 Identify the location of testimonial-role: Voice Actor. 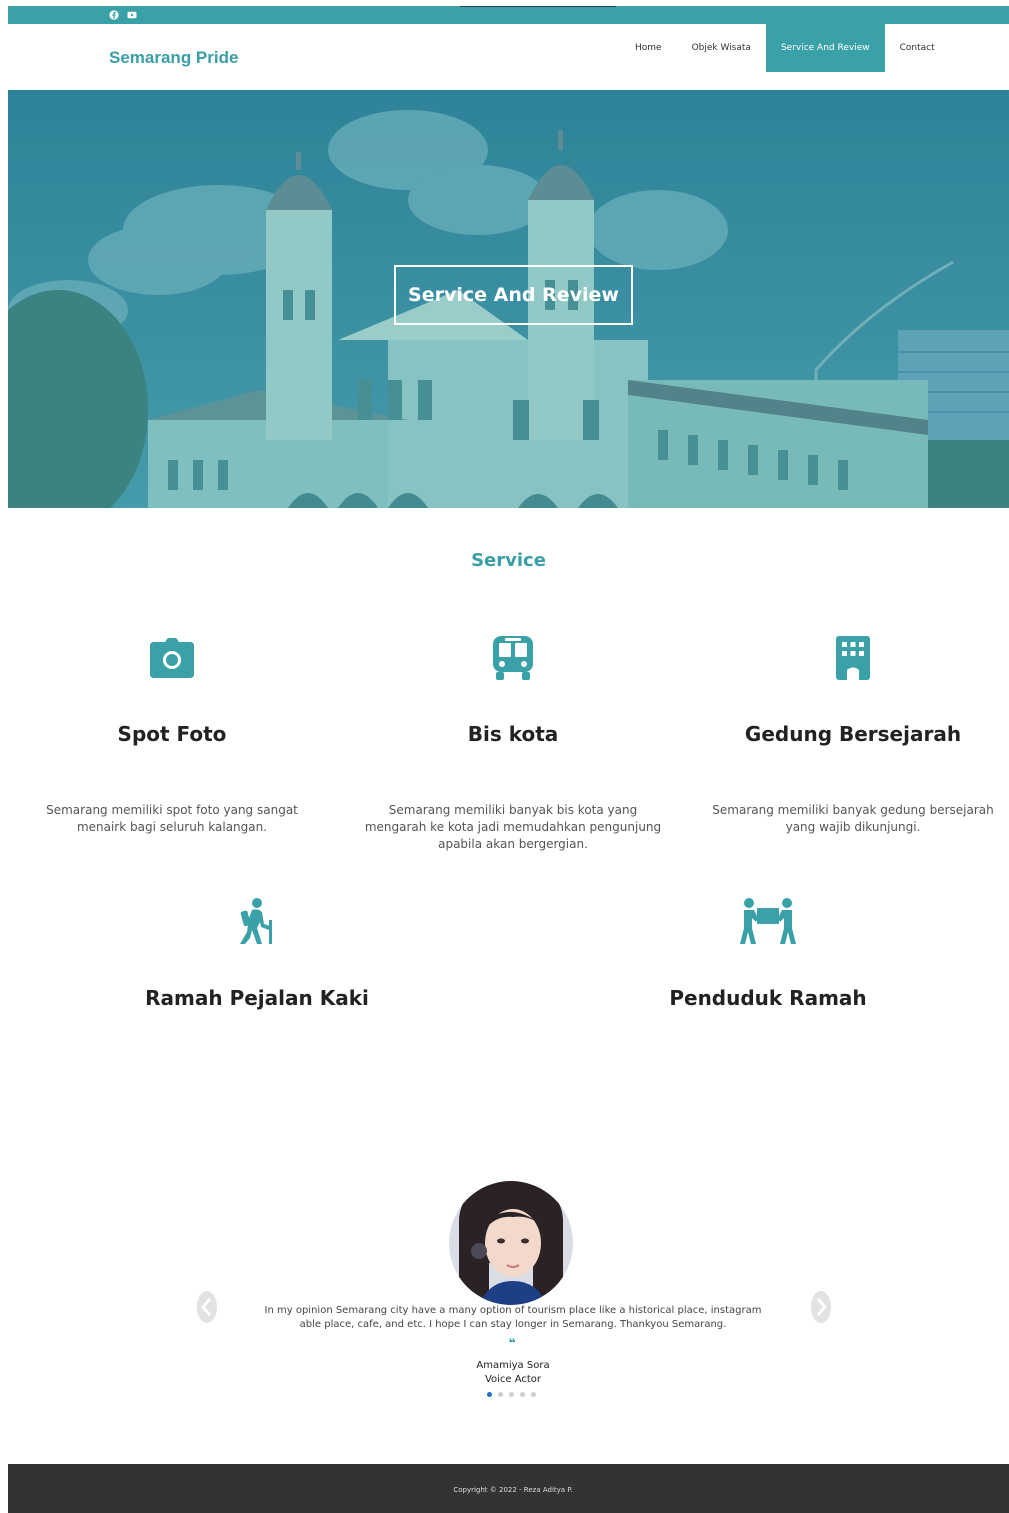
(513, 1379).